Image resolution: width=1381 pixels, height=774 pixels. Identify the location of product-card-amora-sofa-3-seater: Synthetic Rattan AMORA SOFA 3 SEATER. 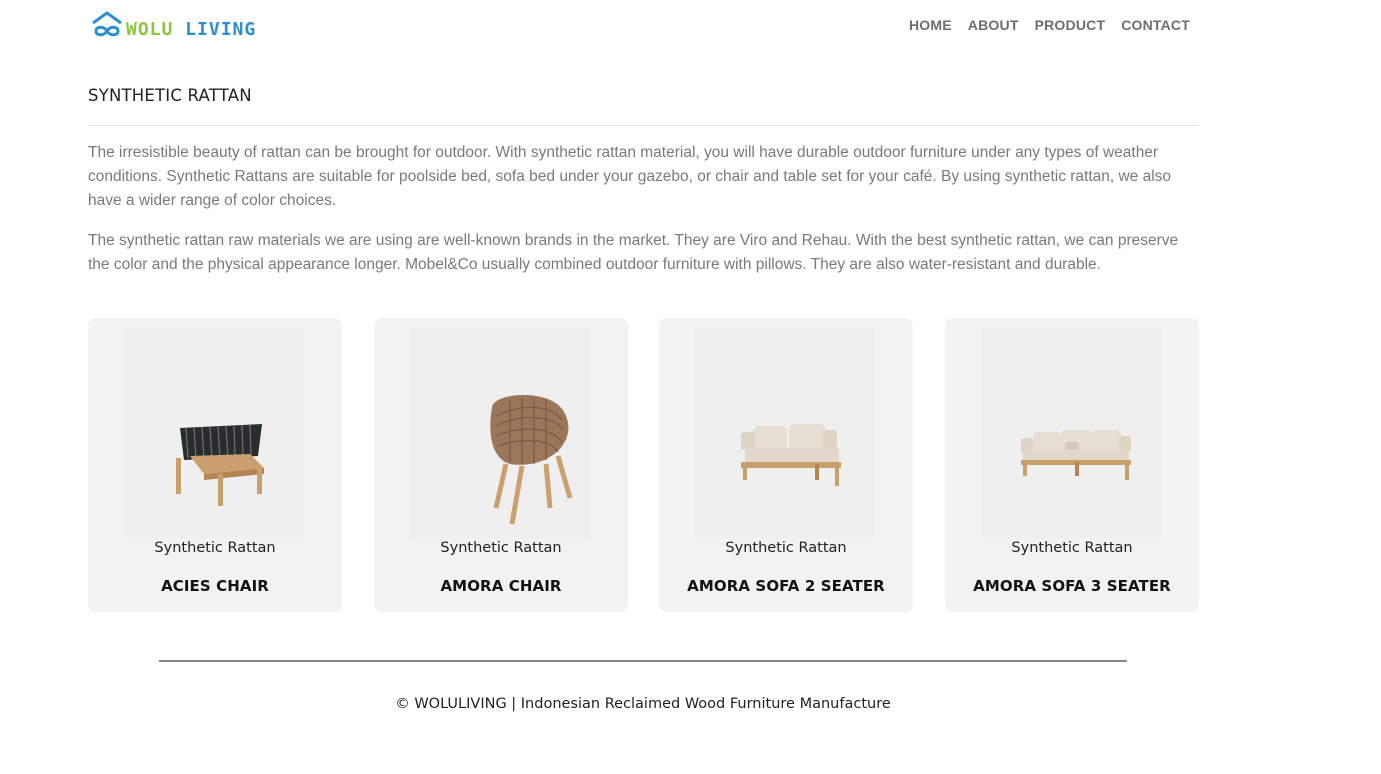
(1072, 465).